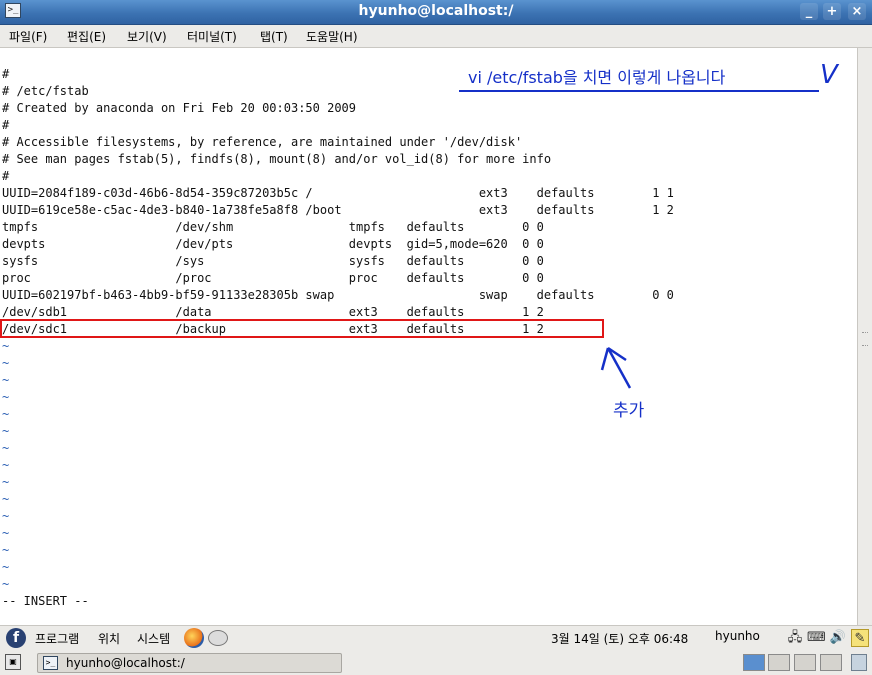 This screenshot has height=675, width=872. I want to click on annotation-underline, so click(639, 91).